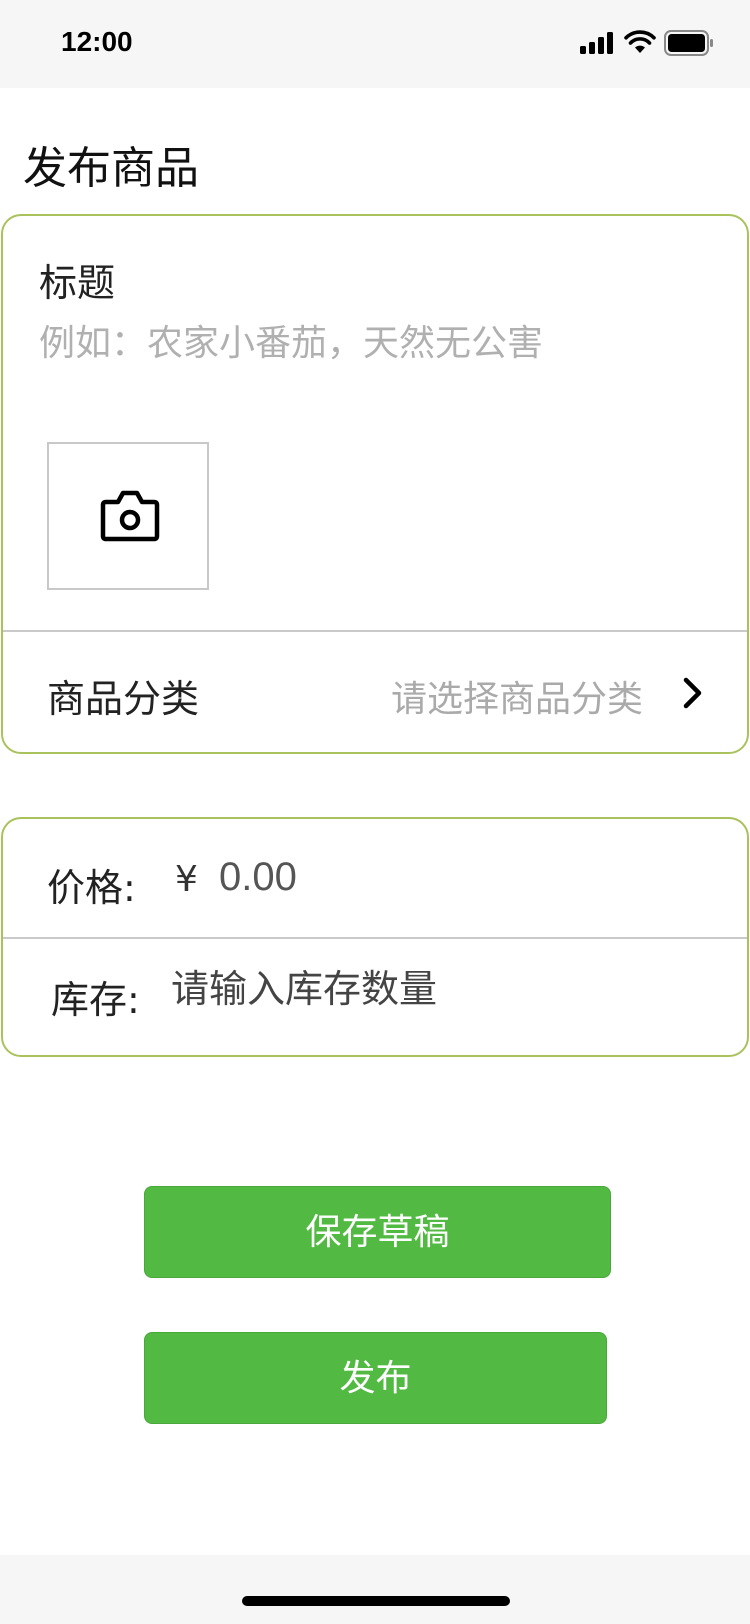  Describe the element at coordinates (375, 1589) in the screenshot. I see `home-bar-area` at that location.